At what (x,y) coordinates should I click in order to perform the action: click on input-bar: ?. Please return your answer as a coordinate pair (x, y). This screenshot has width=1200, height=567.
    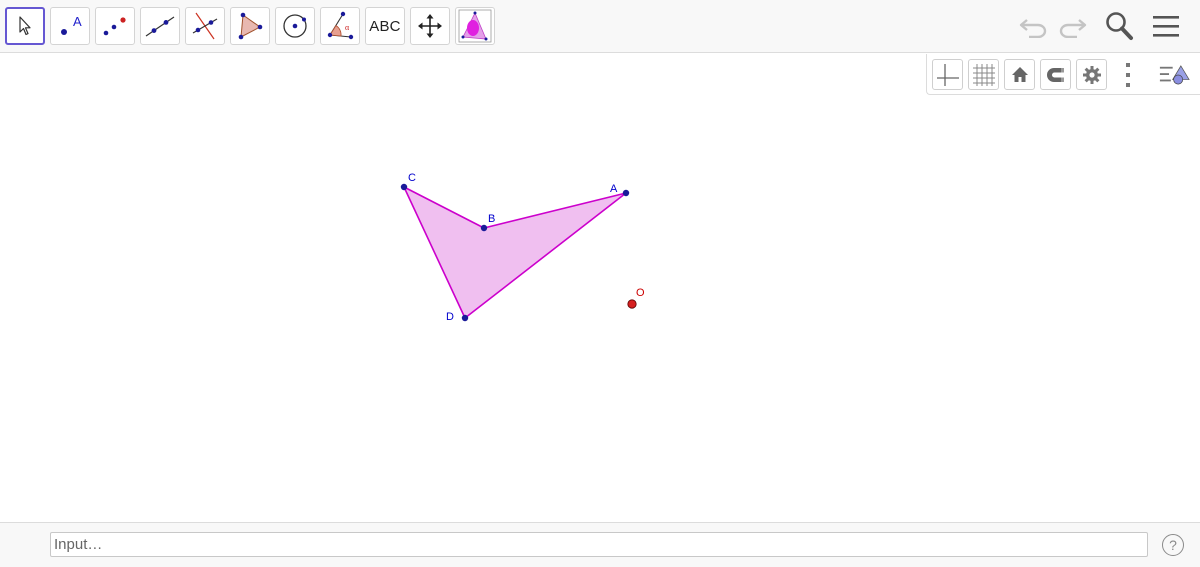
    Looking at the image, I should click on (600, 544).